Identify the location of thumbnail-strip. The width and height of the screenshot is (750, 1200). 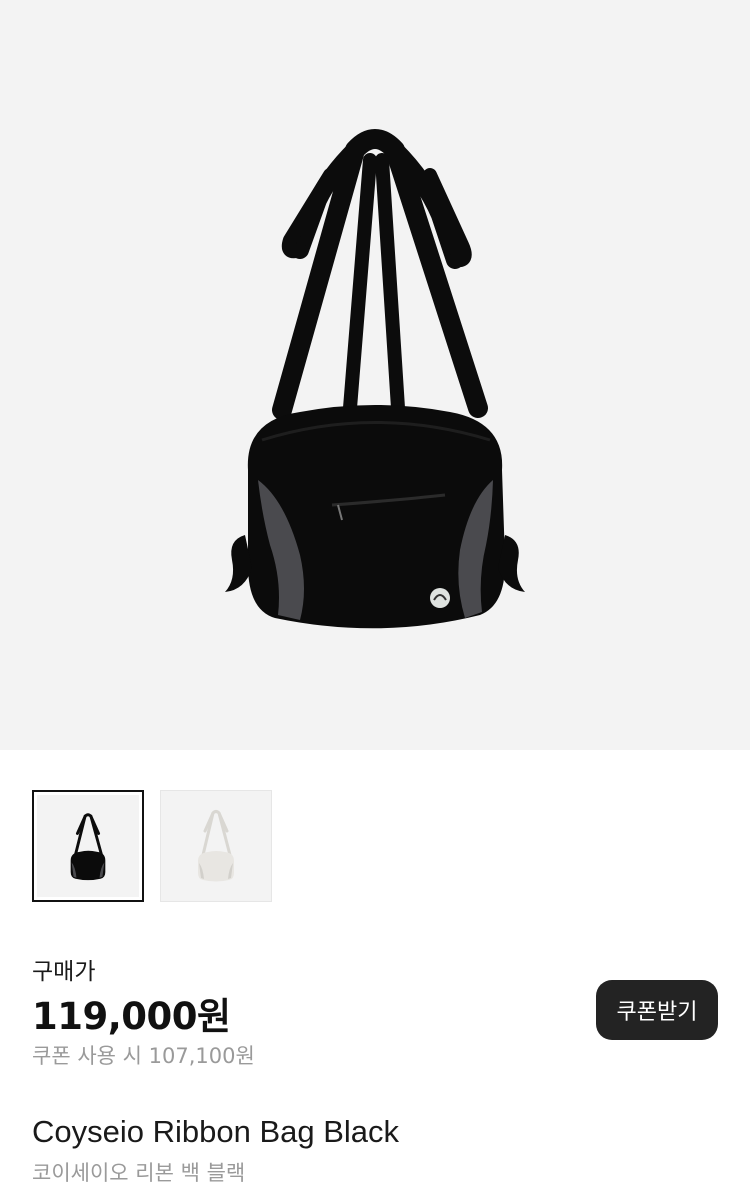
(152, 846).